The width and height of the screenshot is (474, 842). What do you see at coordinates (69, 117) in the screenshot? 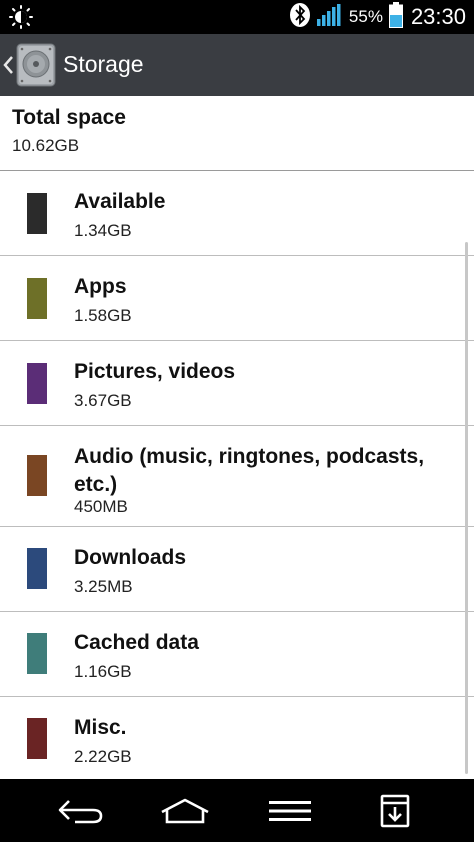
I see `total-space-label: Total space` at bounding box center [69, 117].